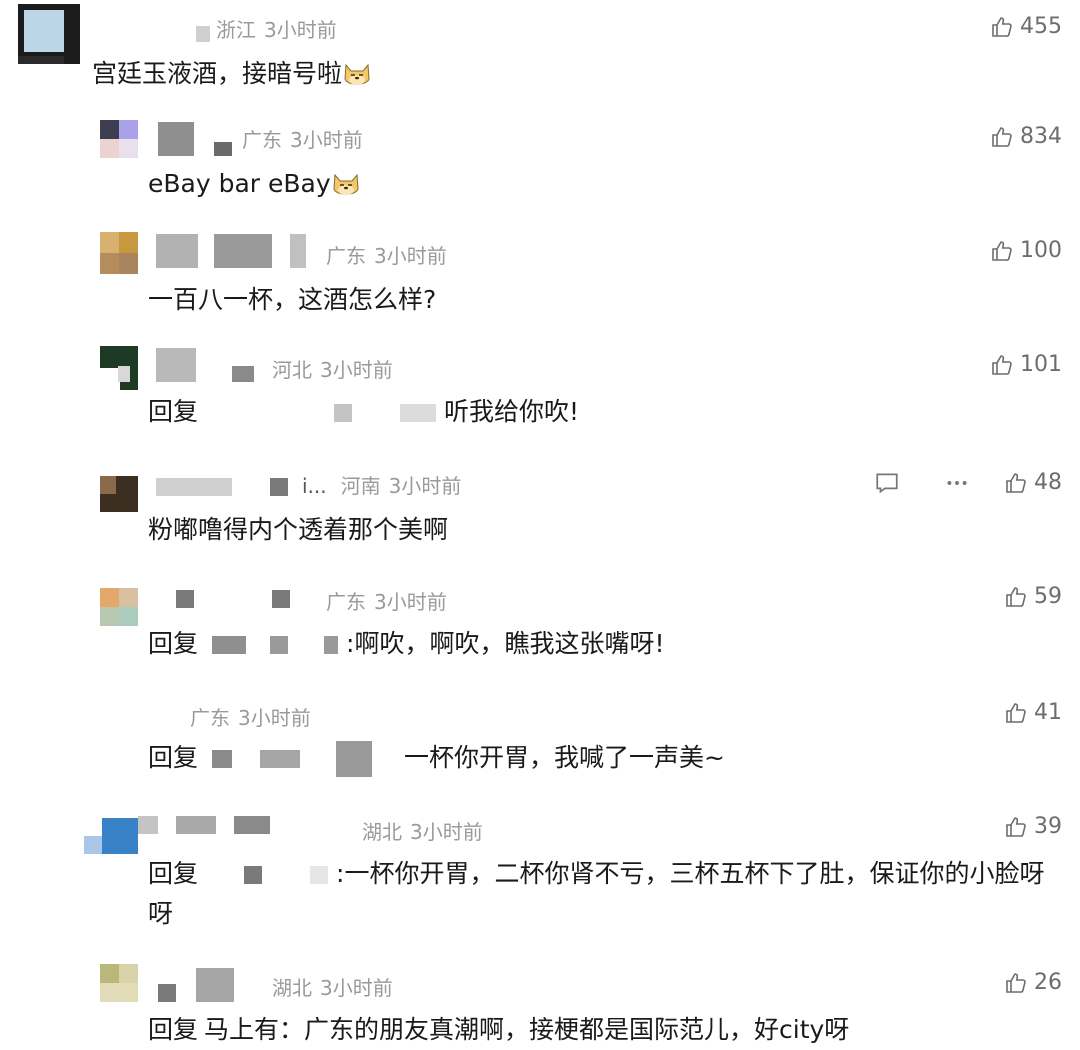  I want to click on comment-text: eBay bar eBay, so click(254, 184).